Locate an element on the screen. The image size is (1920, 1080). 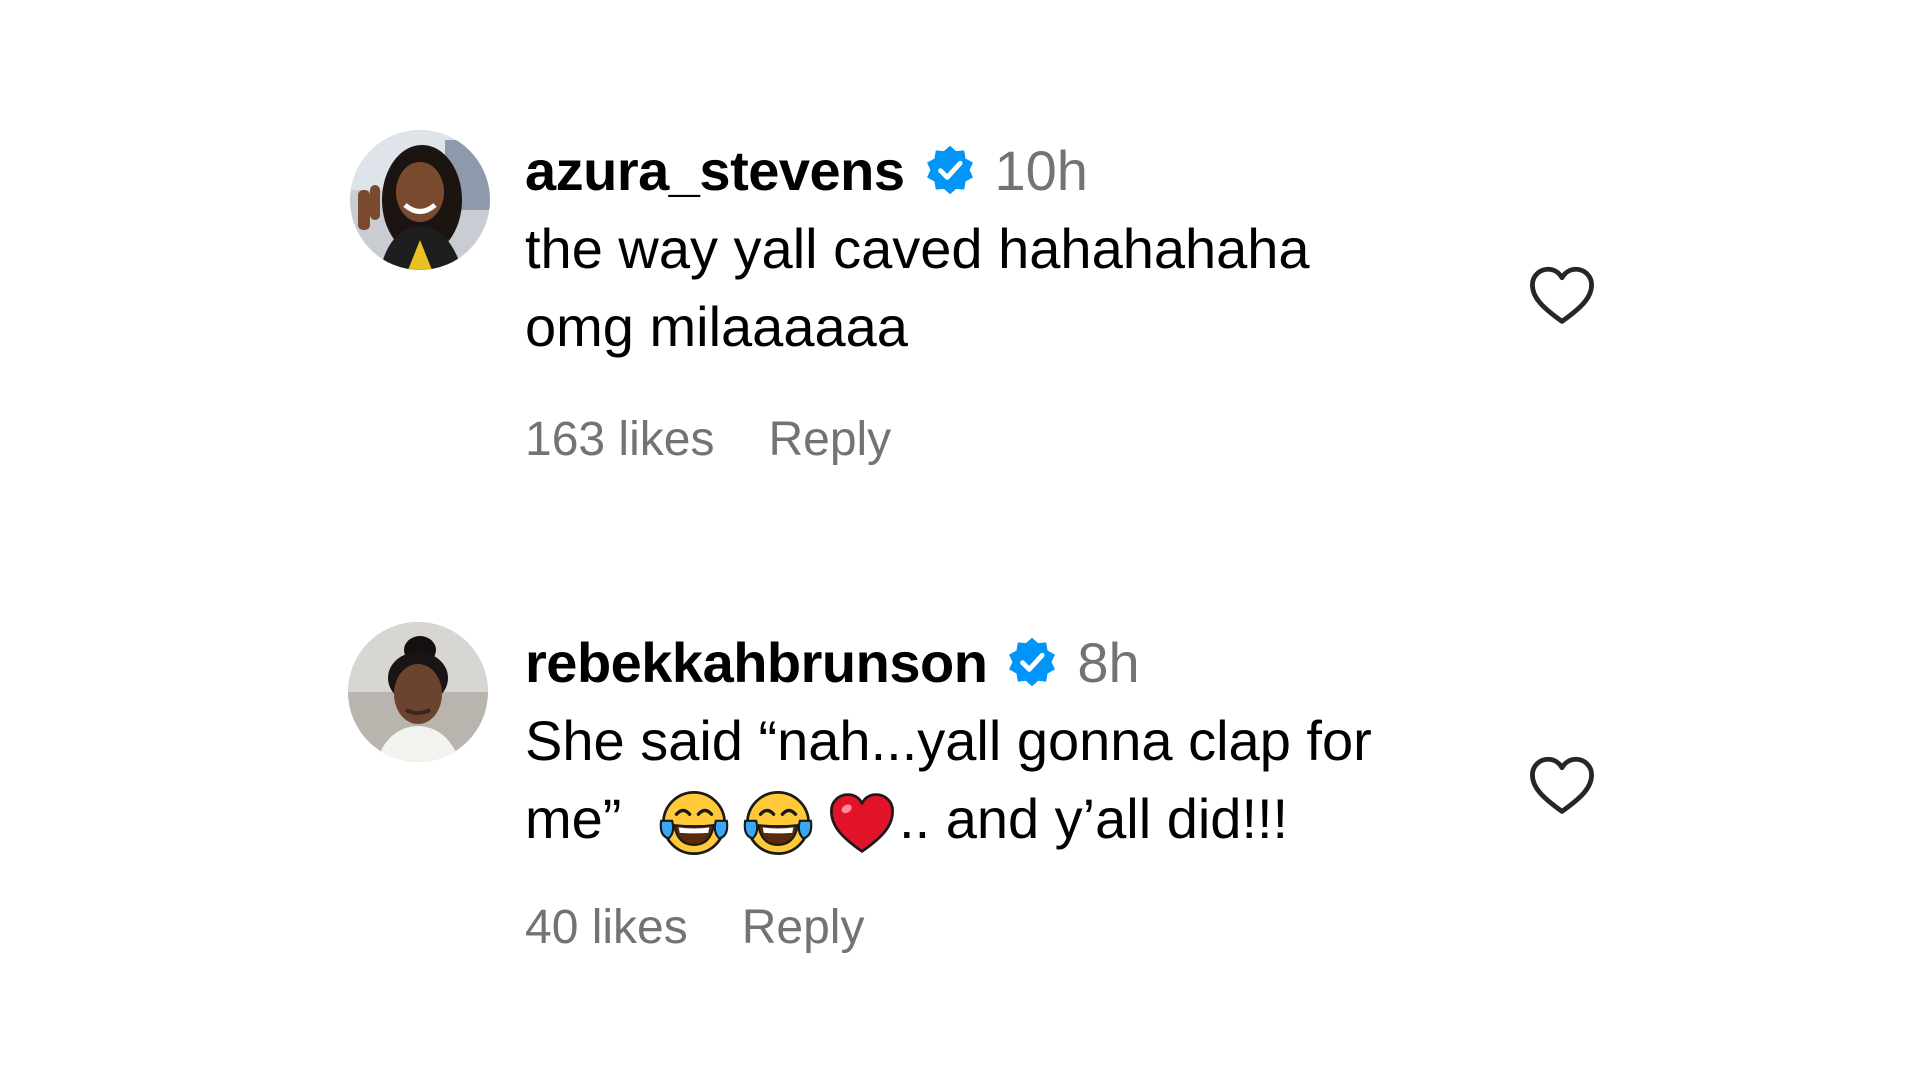
username: rebekkahbrunson is located at coordinates (756, 662).